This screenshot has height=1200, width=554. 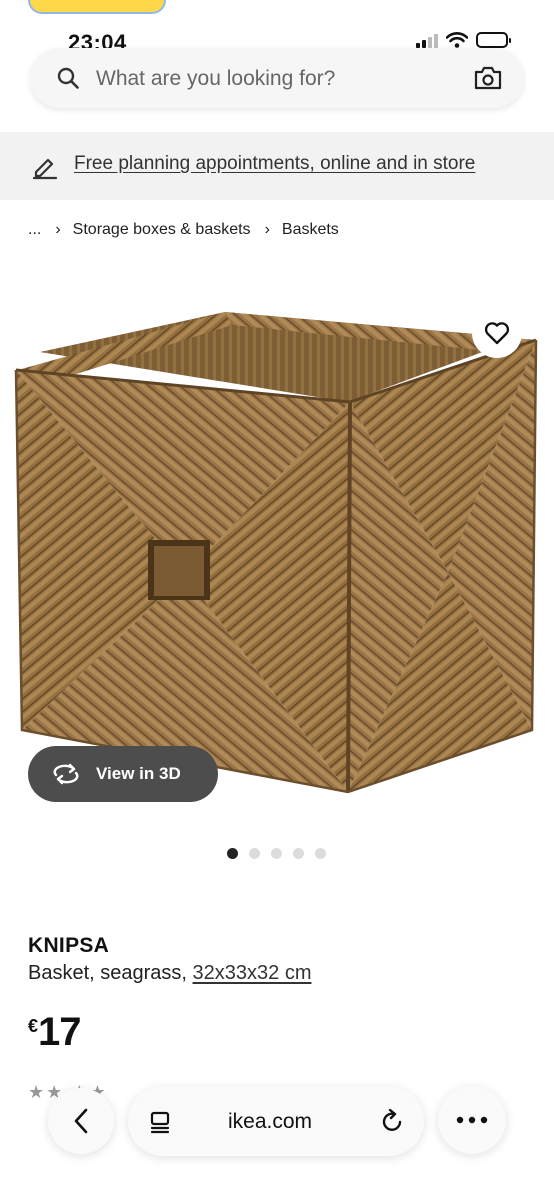 I want to click on more-dots-icon, so click(x=472, y=1120).